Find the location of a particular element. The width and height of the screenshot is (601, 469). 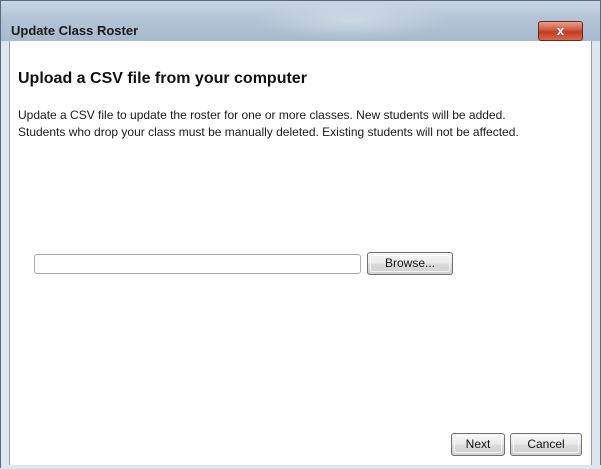

cancel-button-label: Cancel is located at coordinates (546, 444).